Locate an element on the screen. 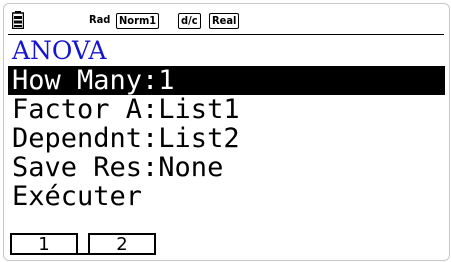 This screenshot has width=451, height=262. setting-row-factor-a: Factor A:List1 is located at coordinates (226, 109).